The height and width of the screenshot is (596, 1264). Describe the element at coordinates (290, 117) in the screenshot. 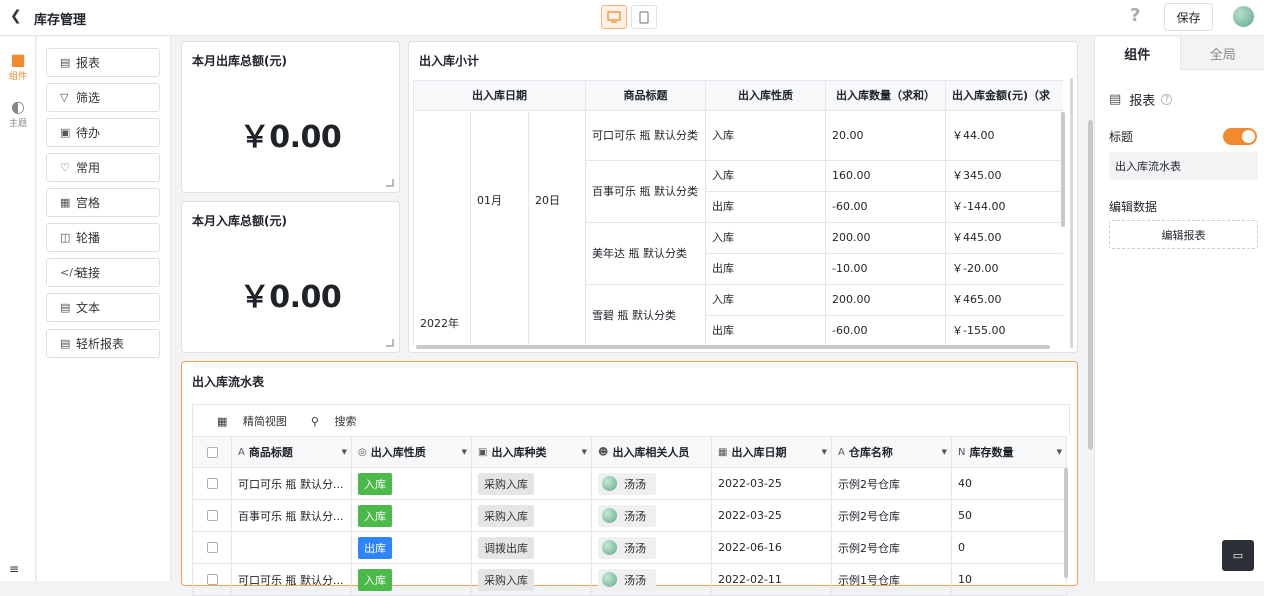

I see `out-total-card: 本月出库总额(元) ￥0.00` at that location.